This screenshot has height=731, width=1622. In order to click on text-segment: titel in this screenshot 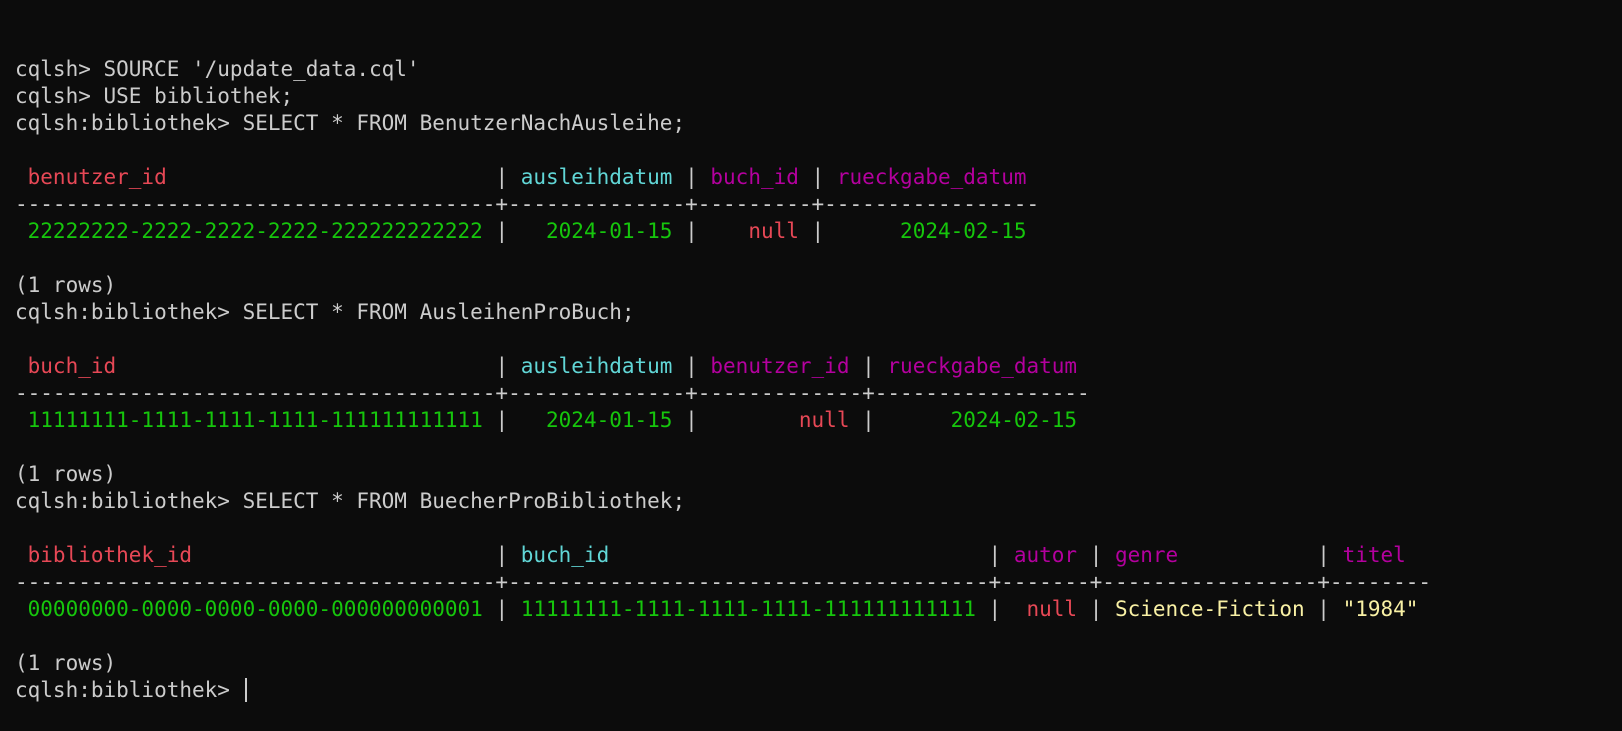, I will do `click(1374, 555)`.